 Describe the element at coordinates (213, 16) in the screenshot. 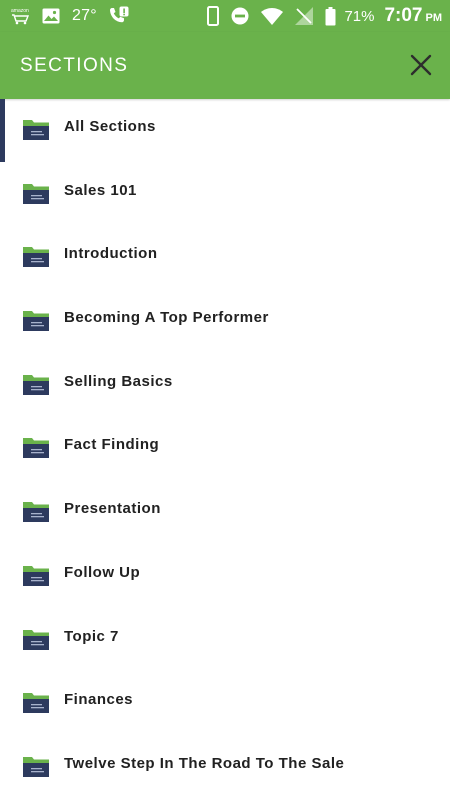

I see `phone-device-icon` at that location.